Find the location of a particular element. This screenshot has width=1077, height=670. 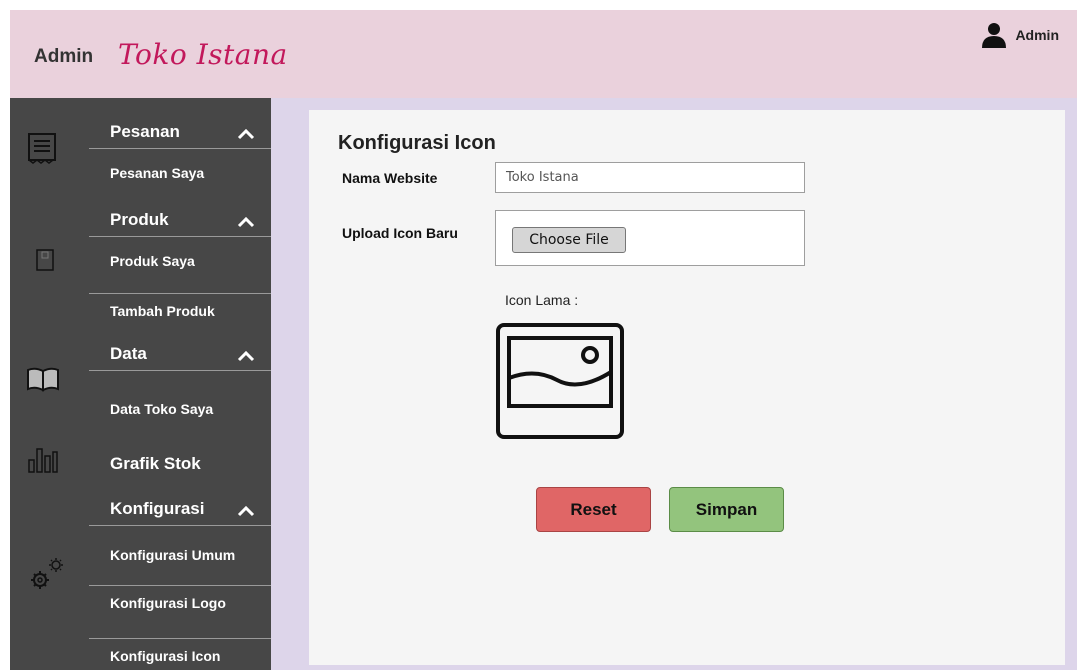

sidebar-item-konfigurasi-icon: Konfigurasi Icon is located at coordinates (180, 651).